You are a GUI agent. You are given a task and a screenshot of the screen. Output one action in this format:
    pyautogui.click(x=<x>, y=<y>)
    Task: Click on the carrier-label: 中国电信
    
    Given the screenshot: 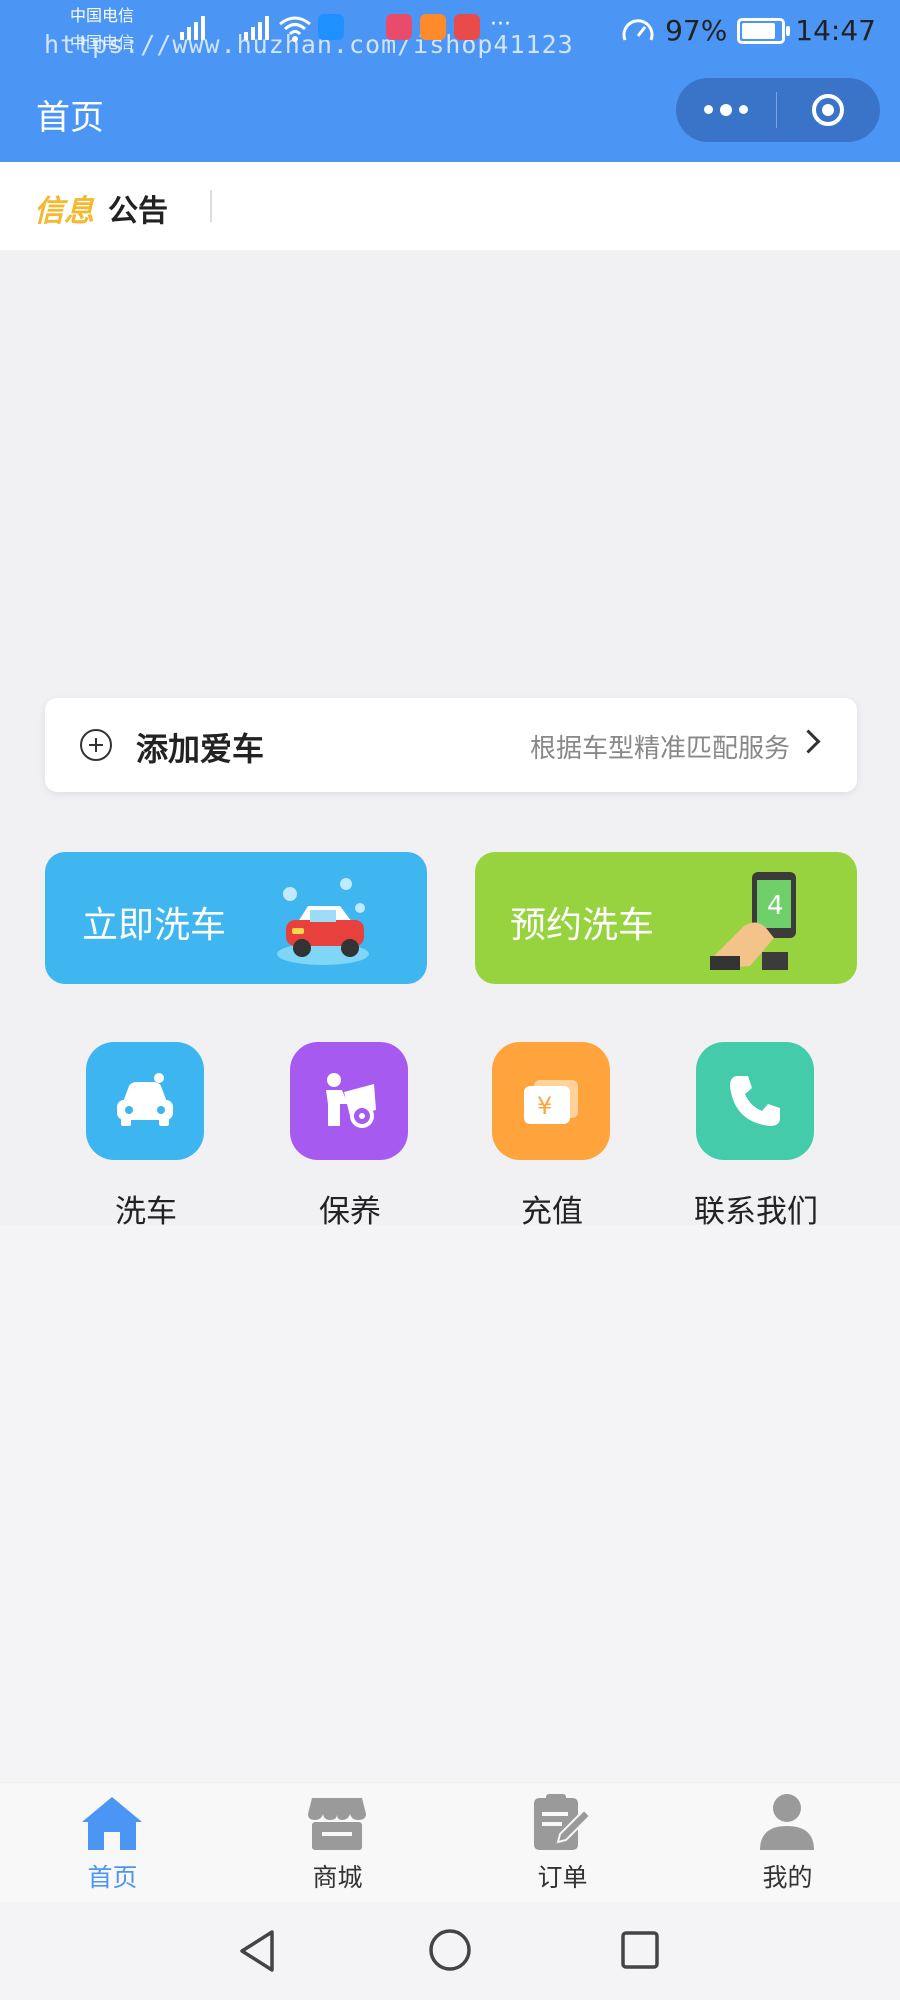 What is the action you would take?
    pyautogui.click(x=102, y=15)
    